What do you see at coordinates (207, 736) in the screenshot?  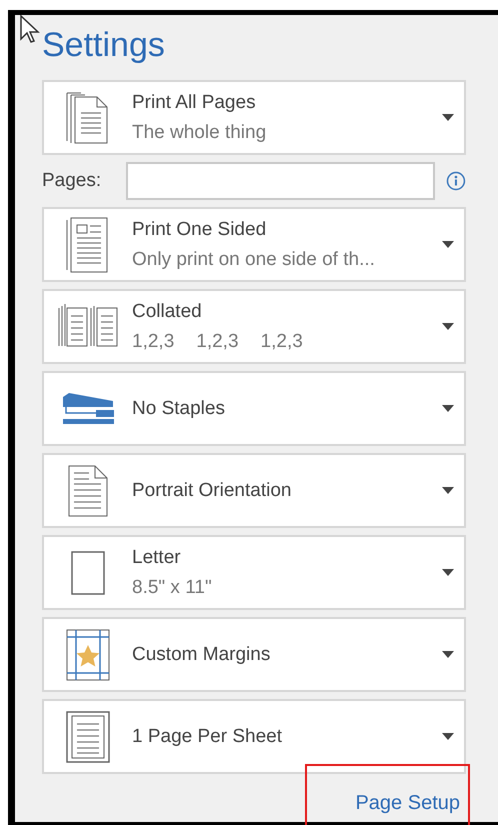 I see `option-title: 1 Page Per Sheet` at bounding box center [207, 736].